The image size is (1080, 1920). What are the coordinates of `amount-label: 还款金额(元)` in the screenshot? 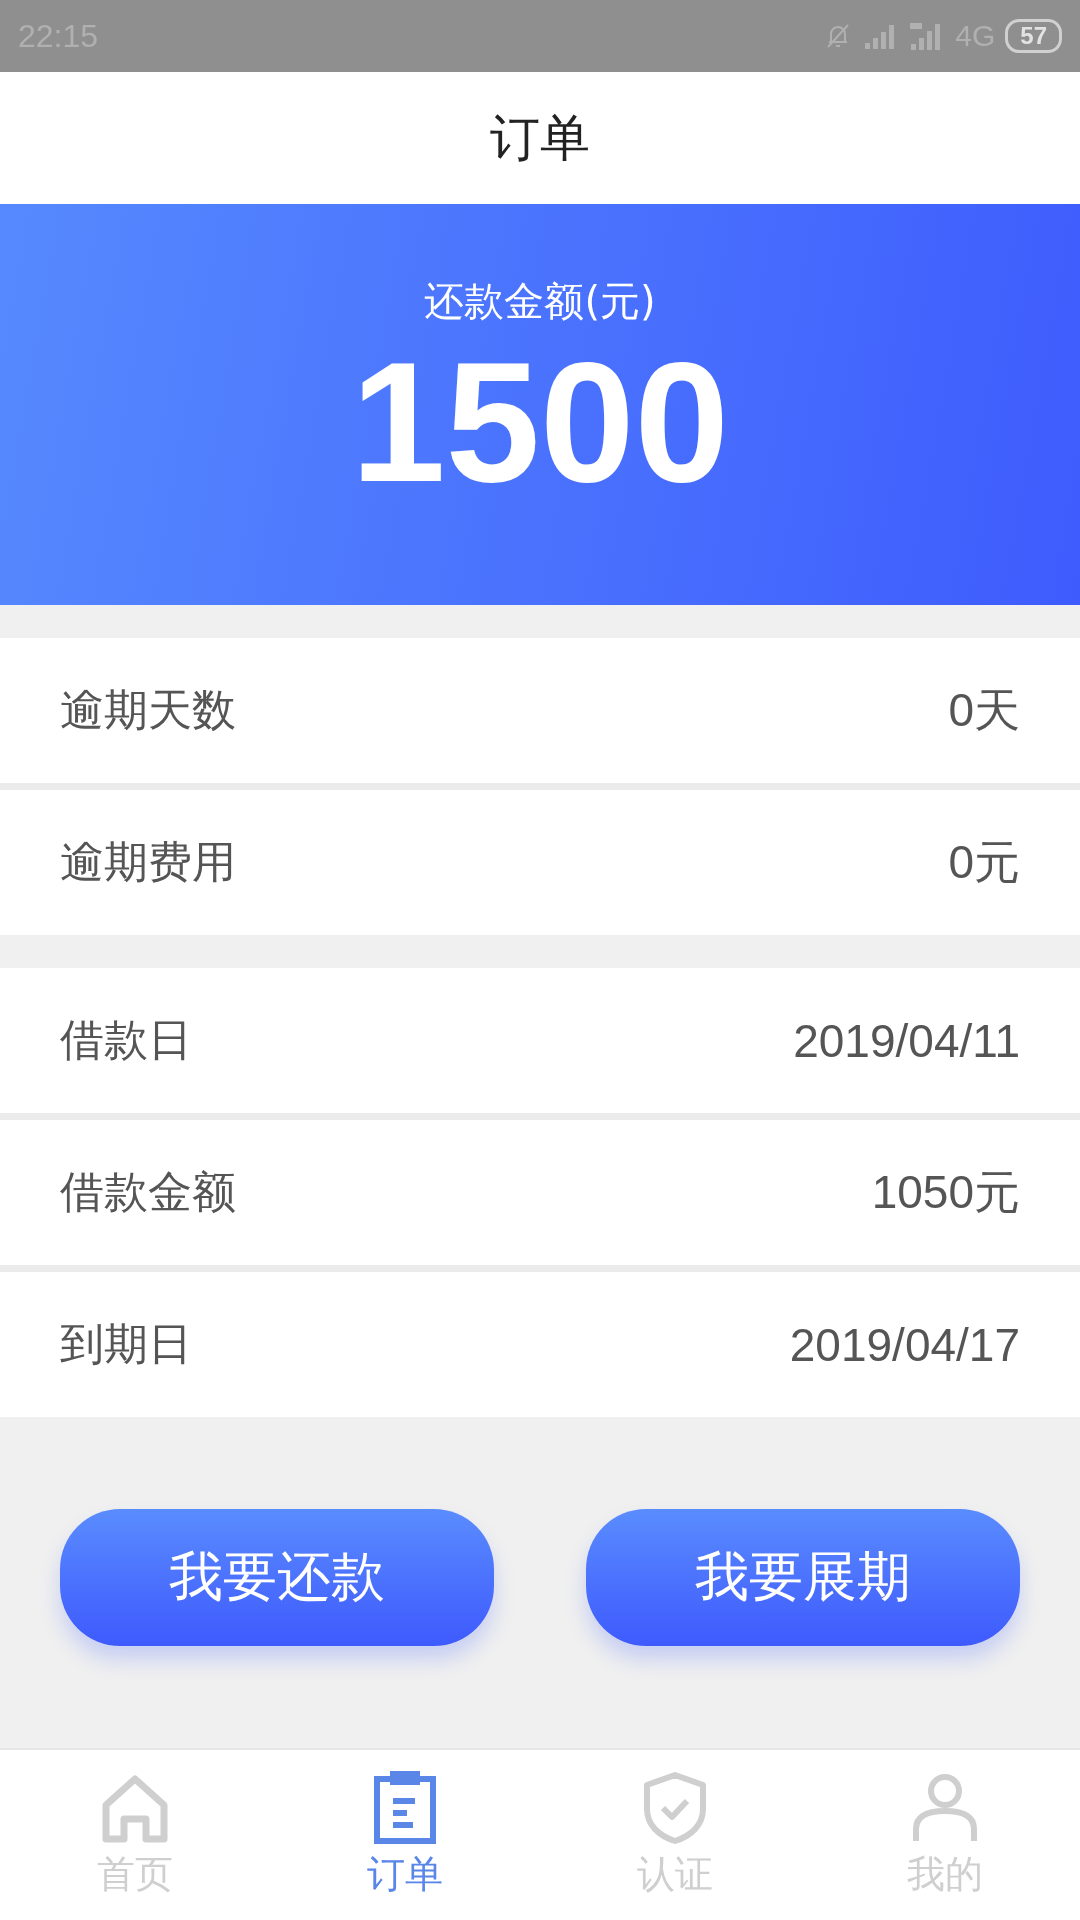 It's located at (540, 301).